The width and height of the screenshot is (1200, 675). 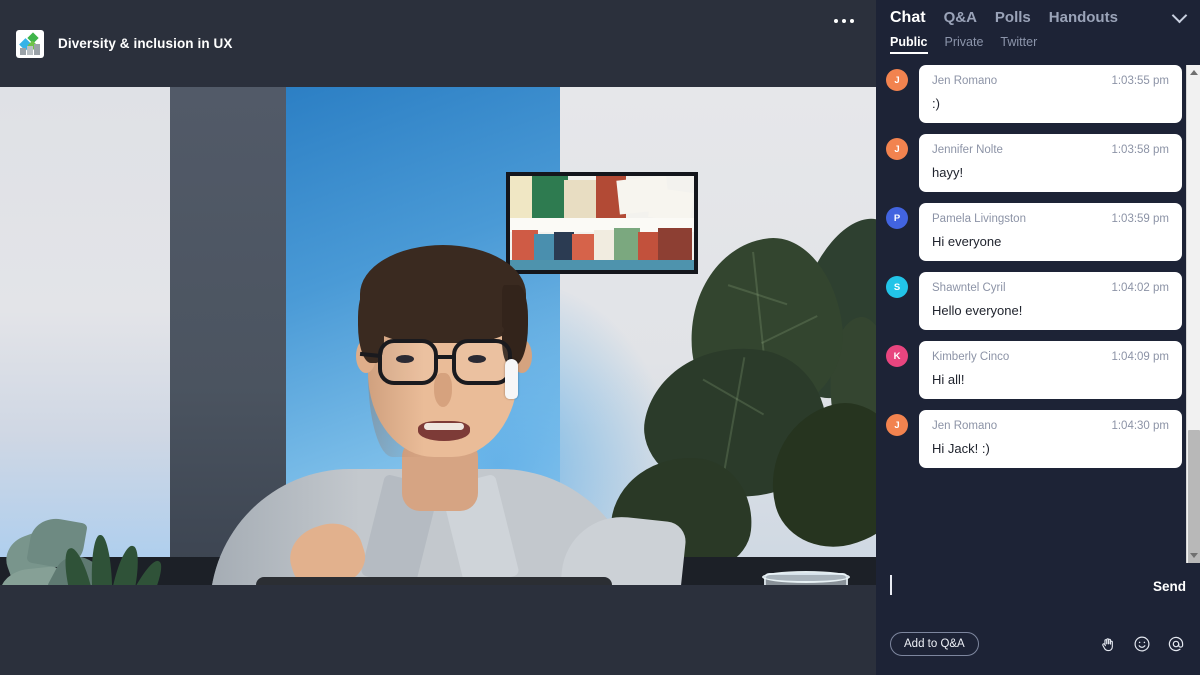 I want to click on chat-message-bubble: Pamela Livingston 1:03:59 pm Hi everyone, so click(x=1050, y=232).